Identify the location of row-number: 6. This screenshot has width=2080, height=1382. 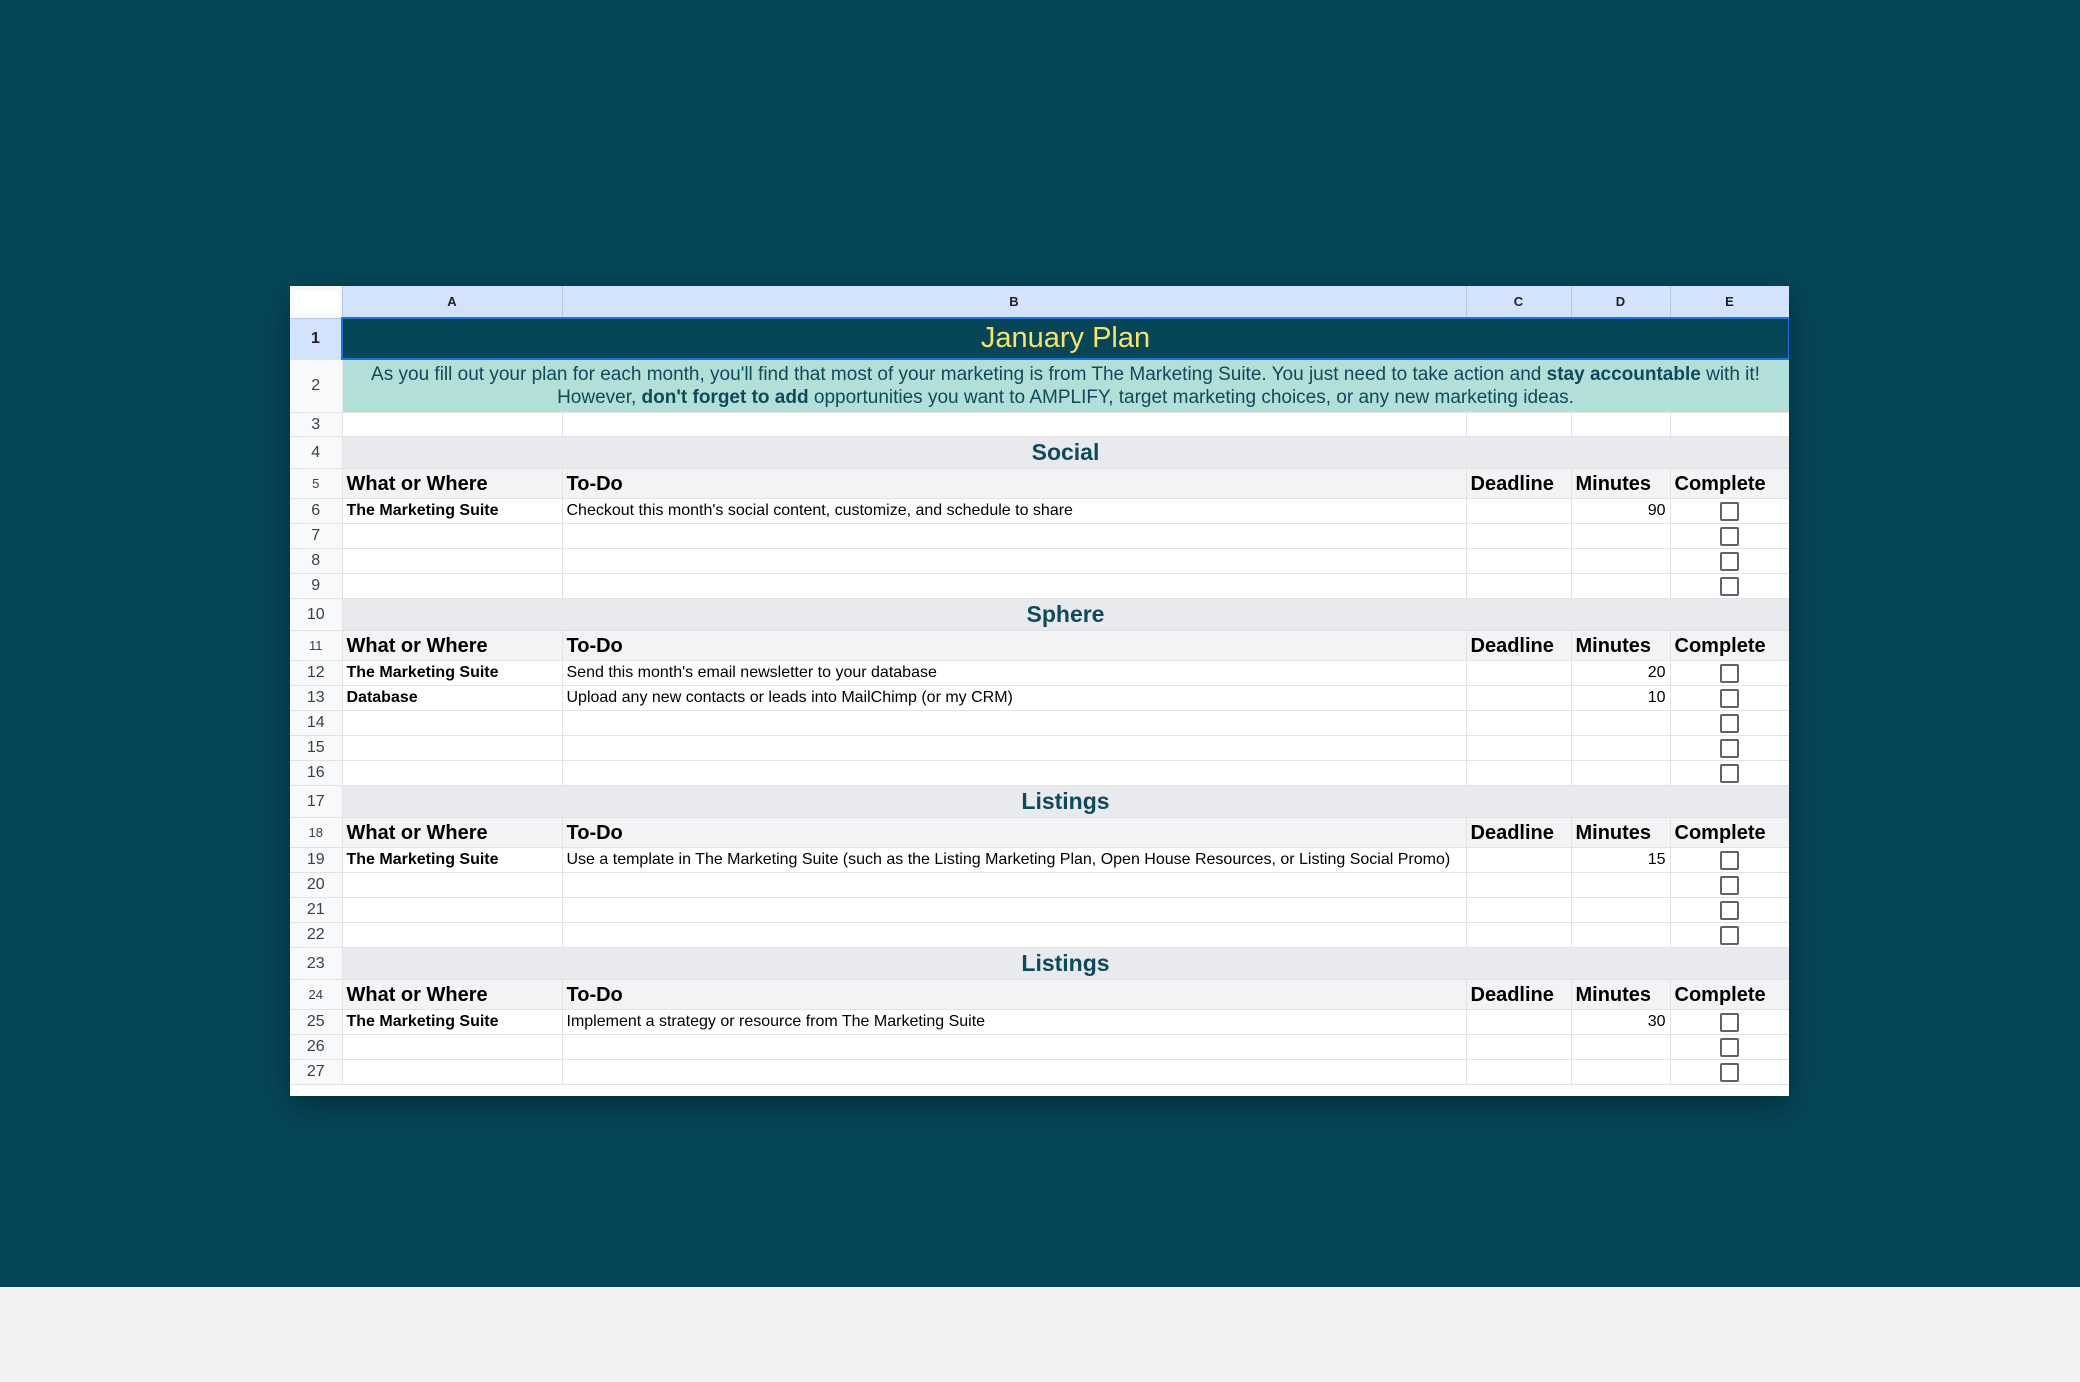
(316, 511).